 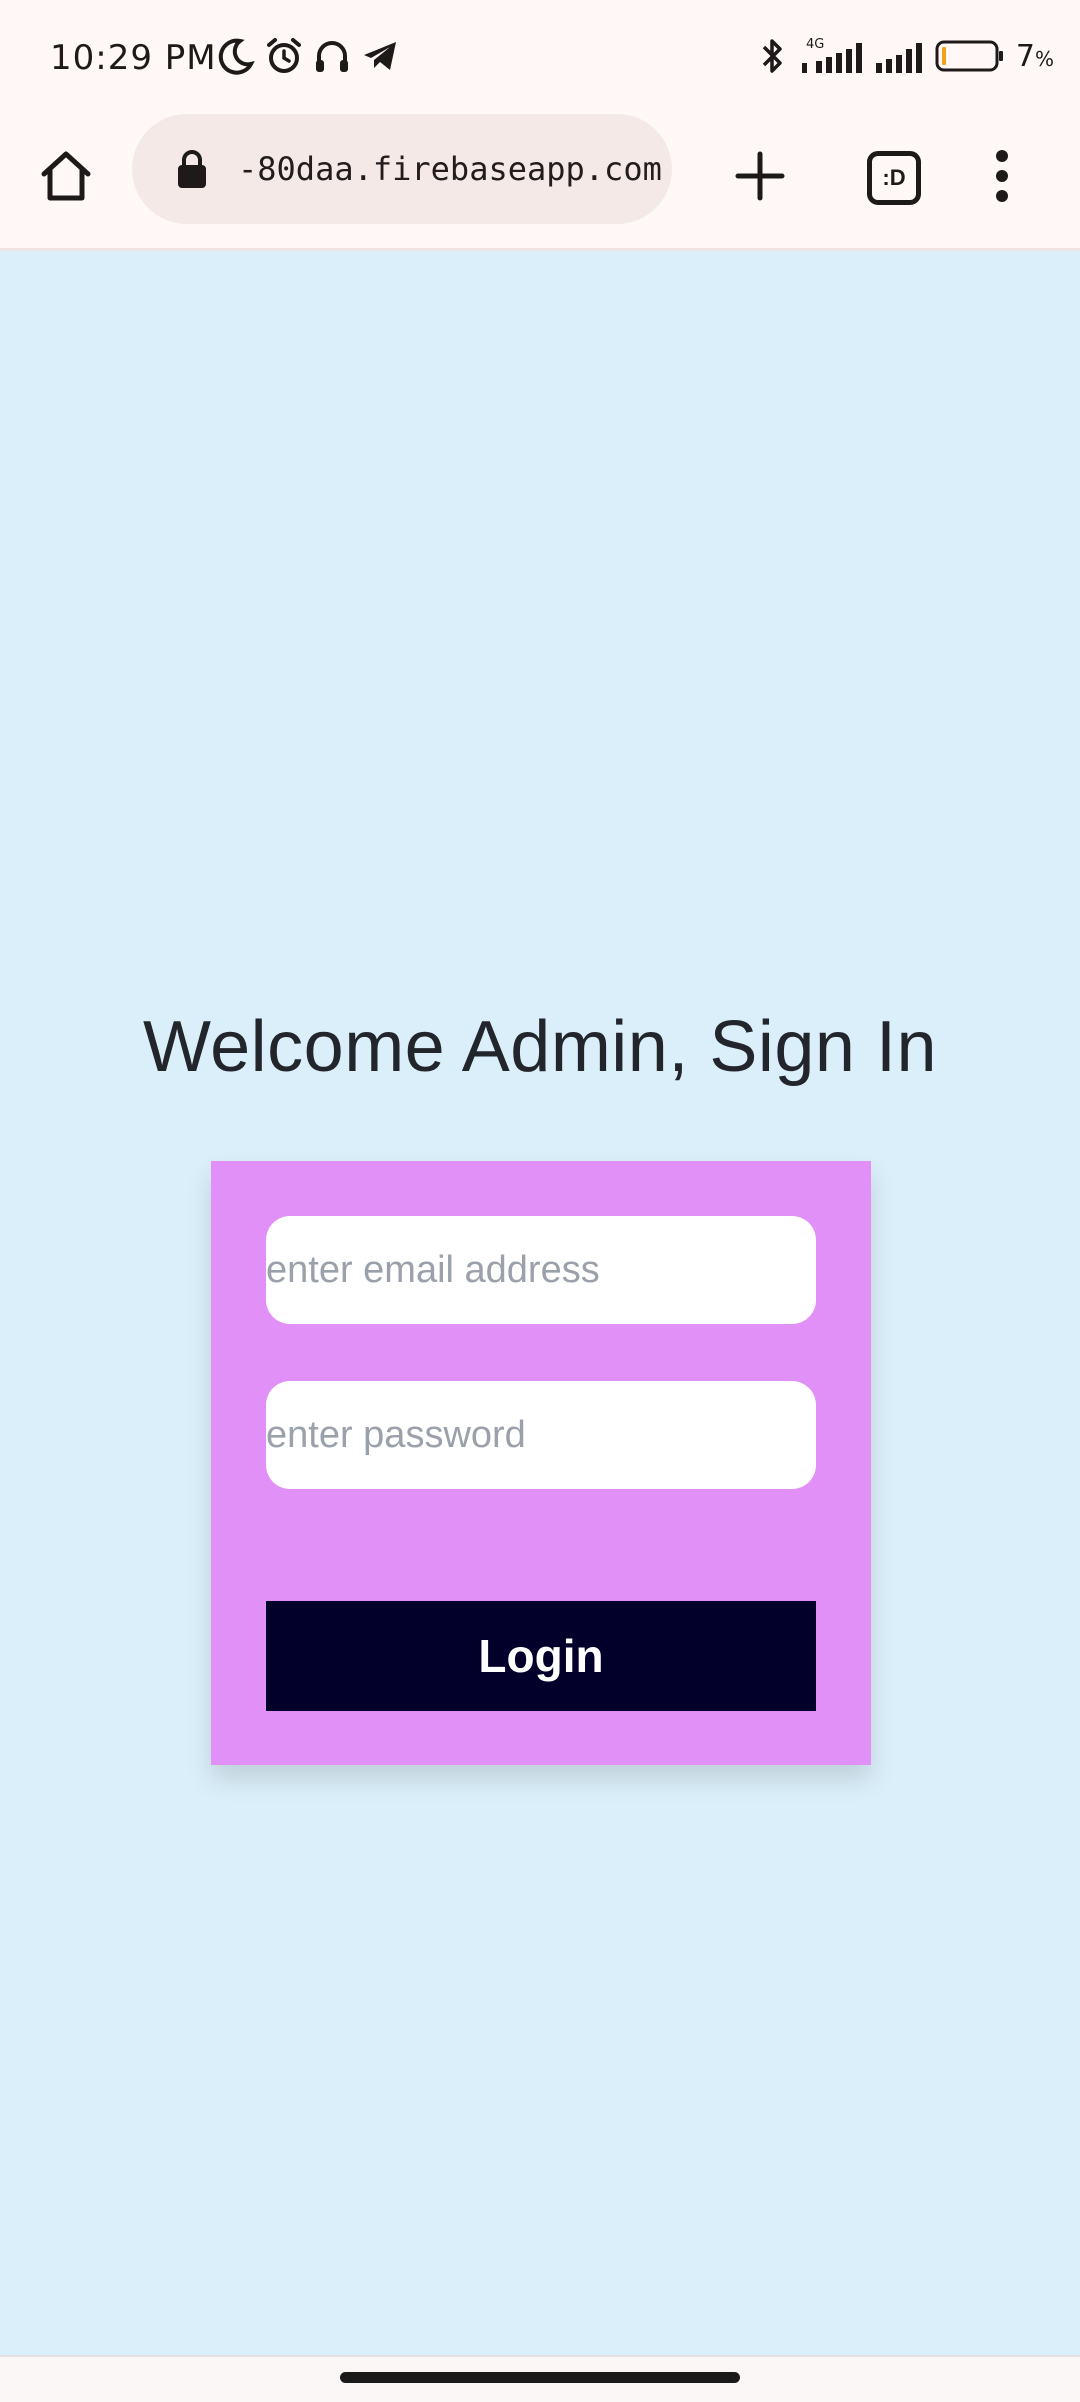 I want to click on home-indicator, so click(x=540, y=2377).